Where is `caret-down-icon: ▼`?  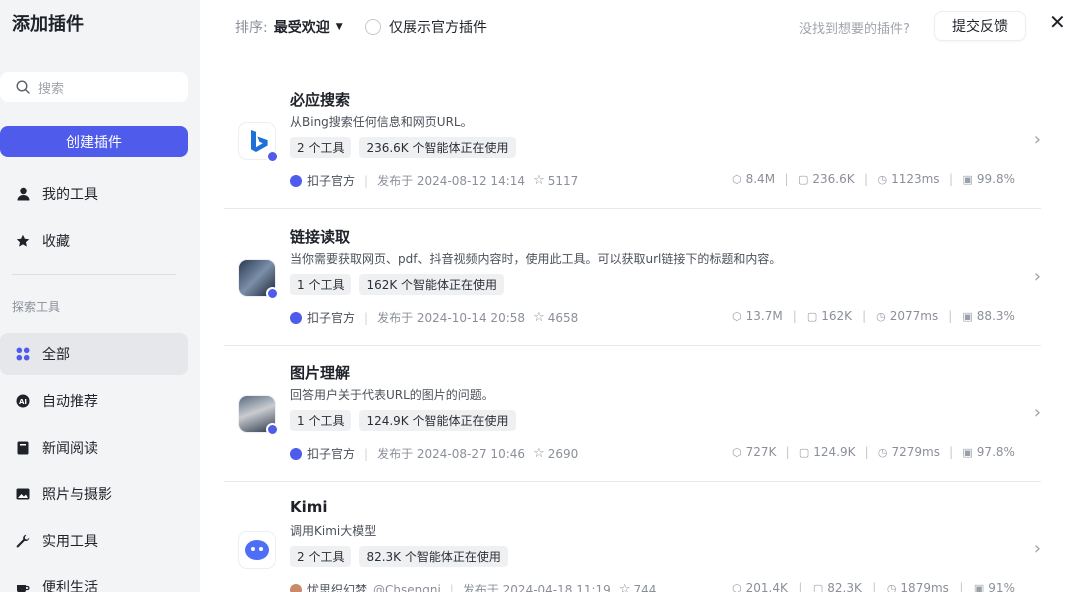
caret-down-icon: ▼ is located at coordinates (339, 27).